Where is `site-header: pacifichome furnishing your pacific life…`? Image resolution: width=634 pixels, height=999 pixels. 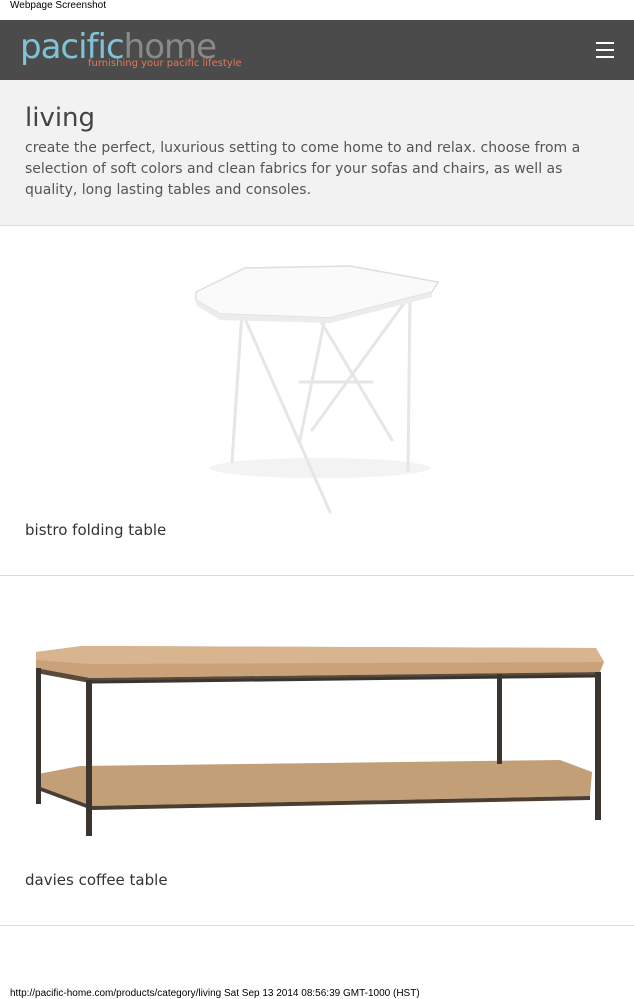
site-header: pacifichome furnishing your pacific life… is located at coordinates (317, 50).